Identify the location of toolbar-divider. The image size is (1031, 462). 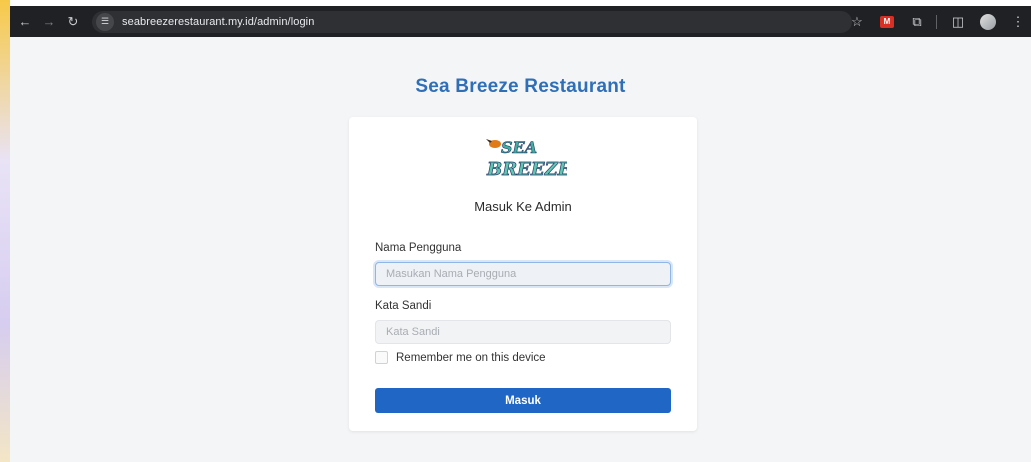
(936, 21).